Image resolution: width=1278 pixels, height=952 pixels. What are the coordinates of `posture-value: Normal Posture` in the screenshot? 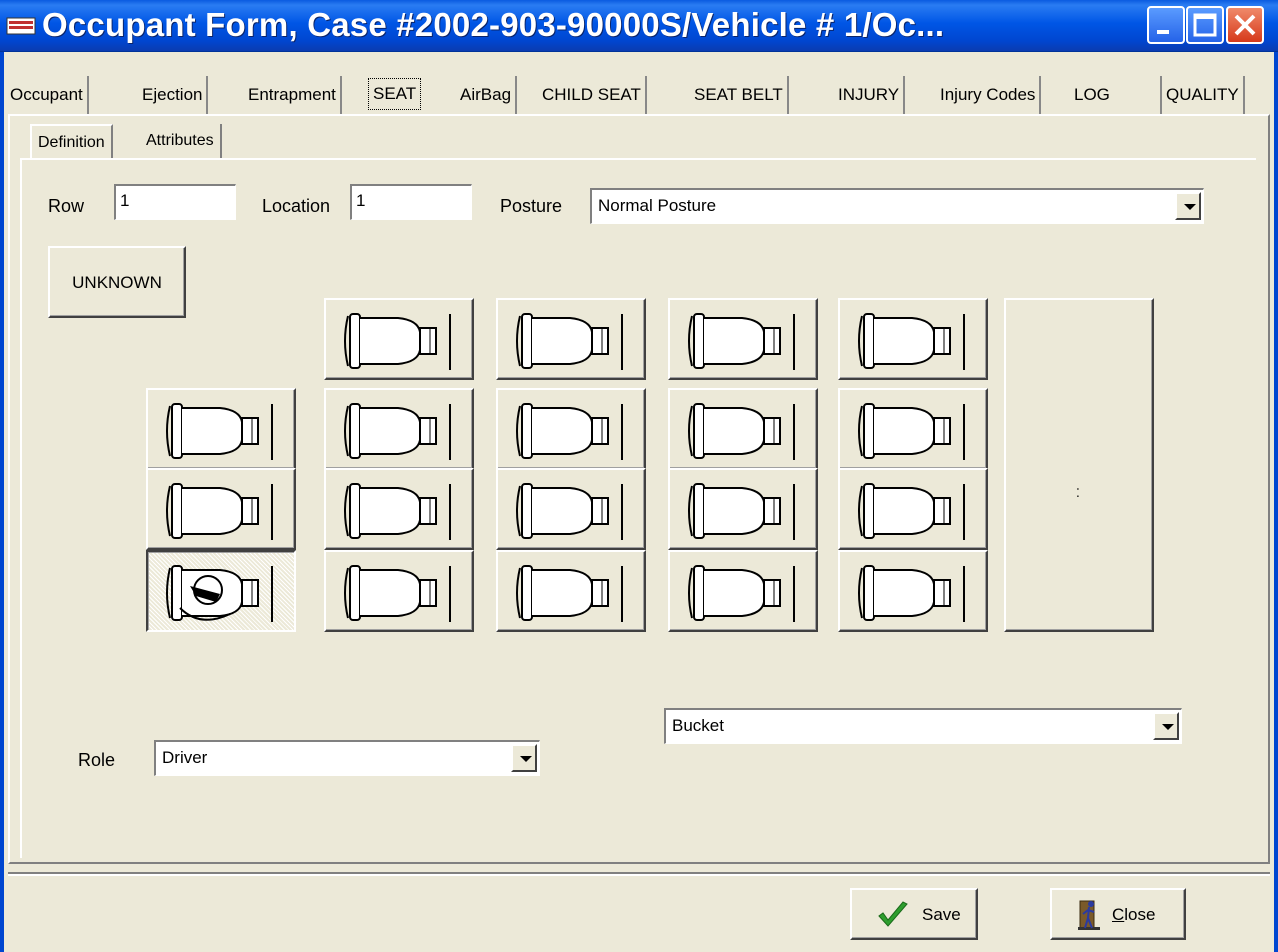 It's located at (657, 205).